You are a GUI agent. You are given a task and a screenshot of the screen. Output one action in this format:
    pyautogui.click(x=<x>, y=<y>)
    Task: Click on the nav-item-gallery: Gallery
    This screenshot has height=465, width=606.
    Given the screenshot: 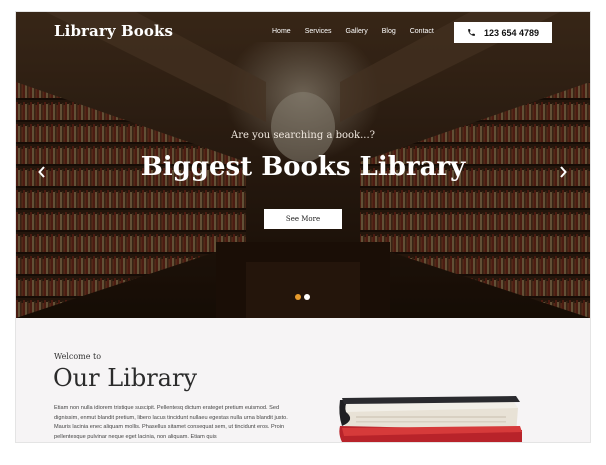 What is the action you would take?
    pyautogui.click(x=357, y=31)
    